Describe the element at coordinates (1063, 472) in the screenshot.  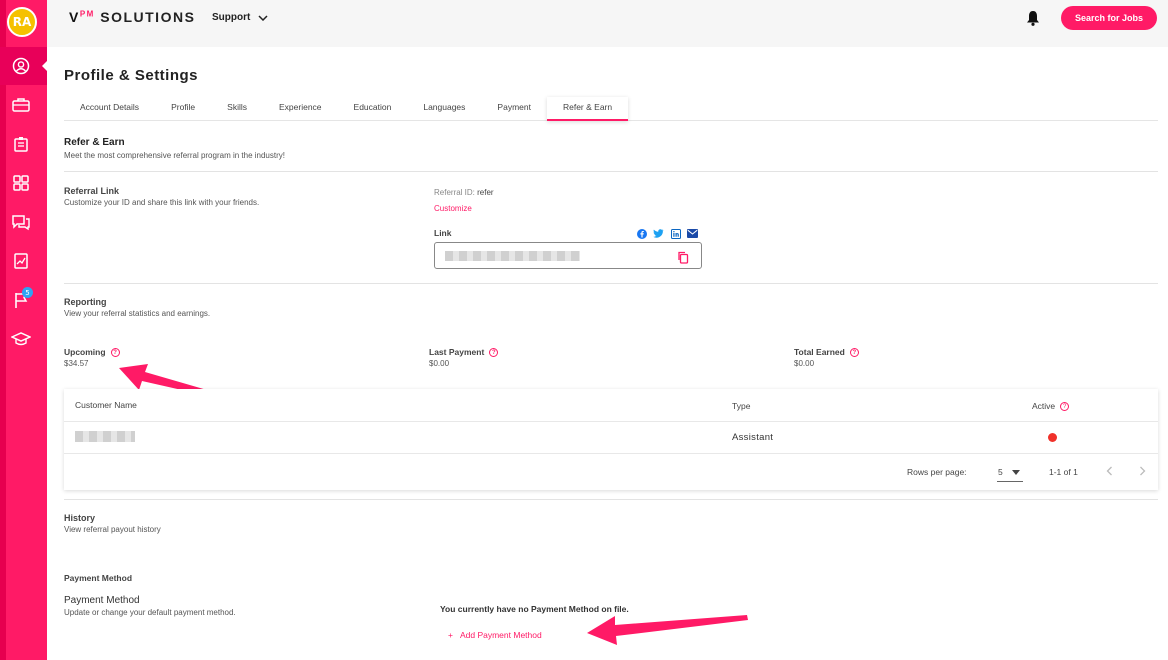
I see `pagination-range: 1-1 of 1` at that location.